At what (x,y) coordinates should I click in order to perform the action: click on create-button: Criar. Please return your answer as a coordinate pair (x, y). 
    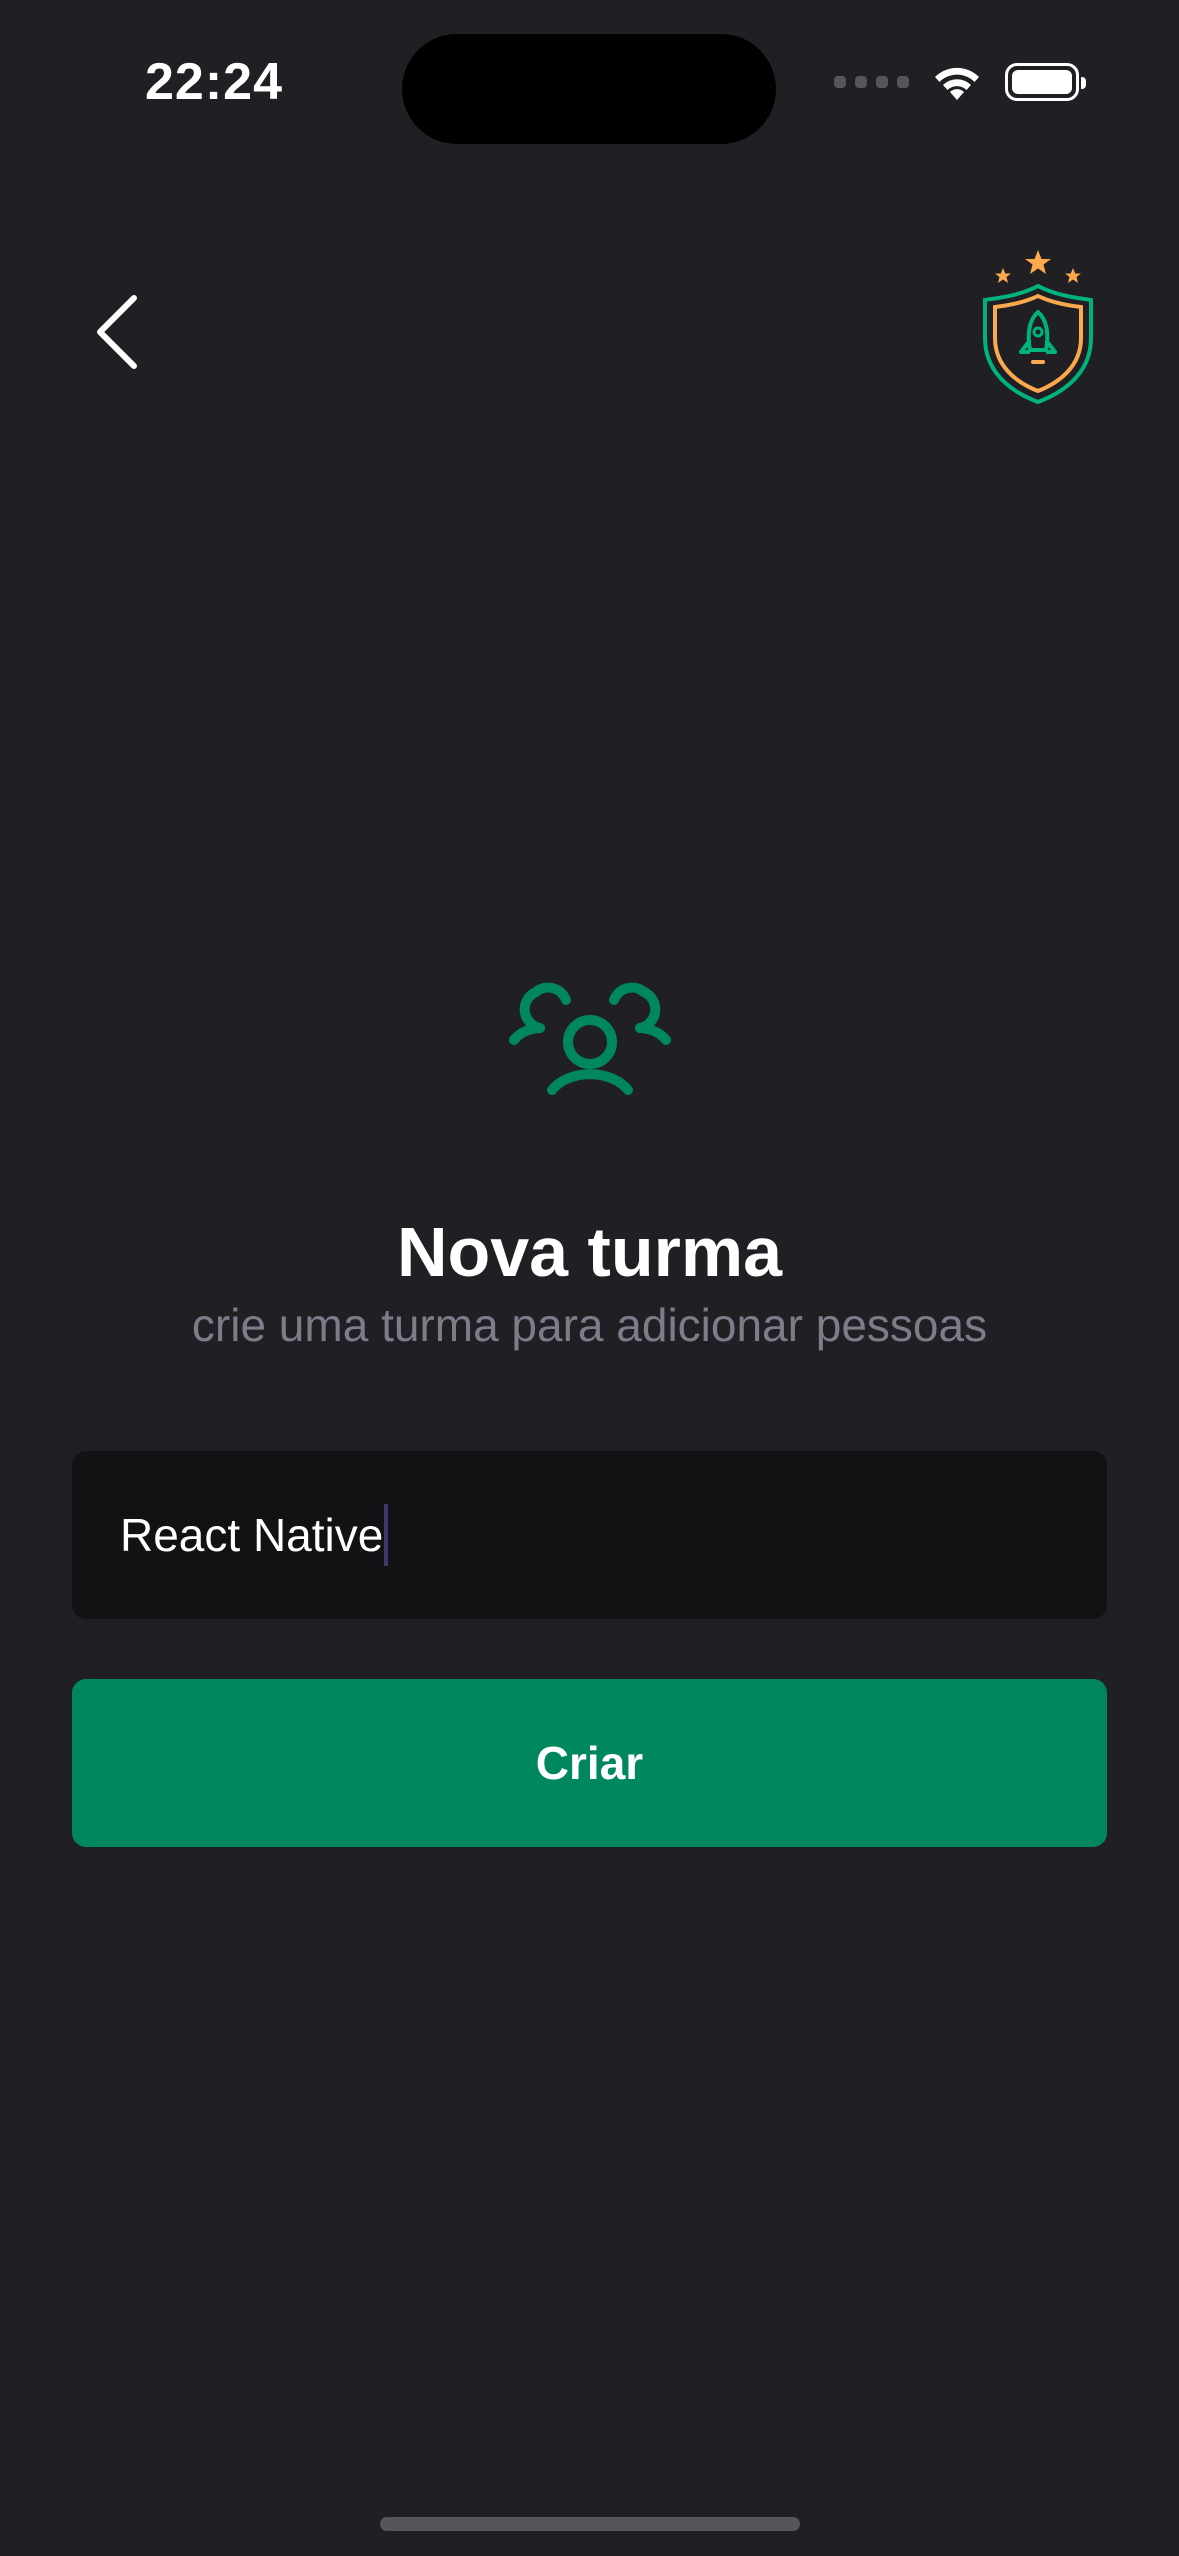
    Looking at the image, I should click on (589, 1763).